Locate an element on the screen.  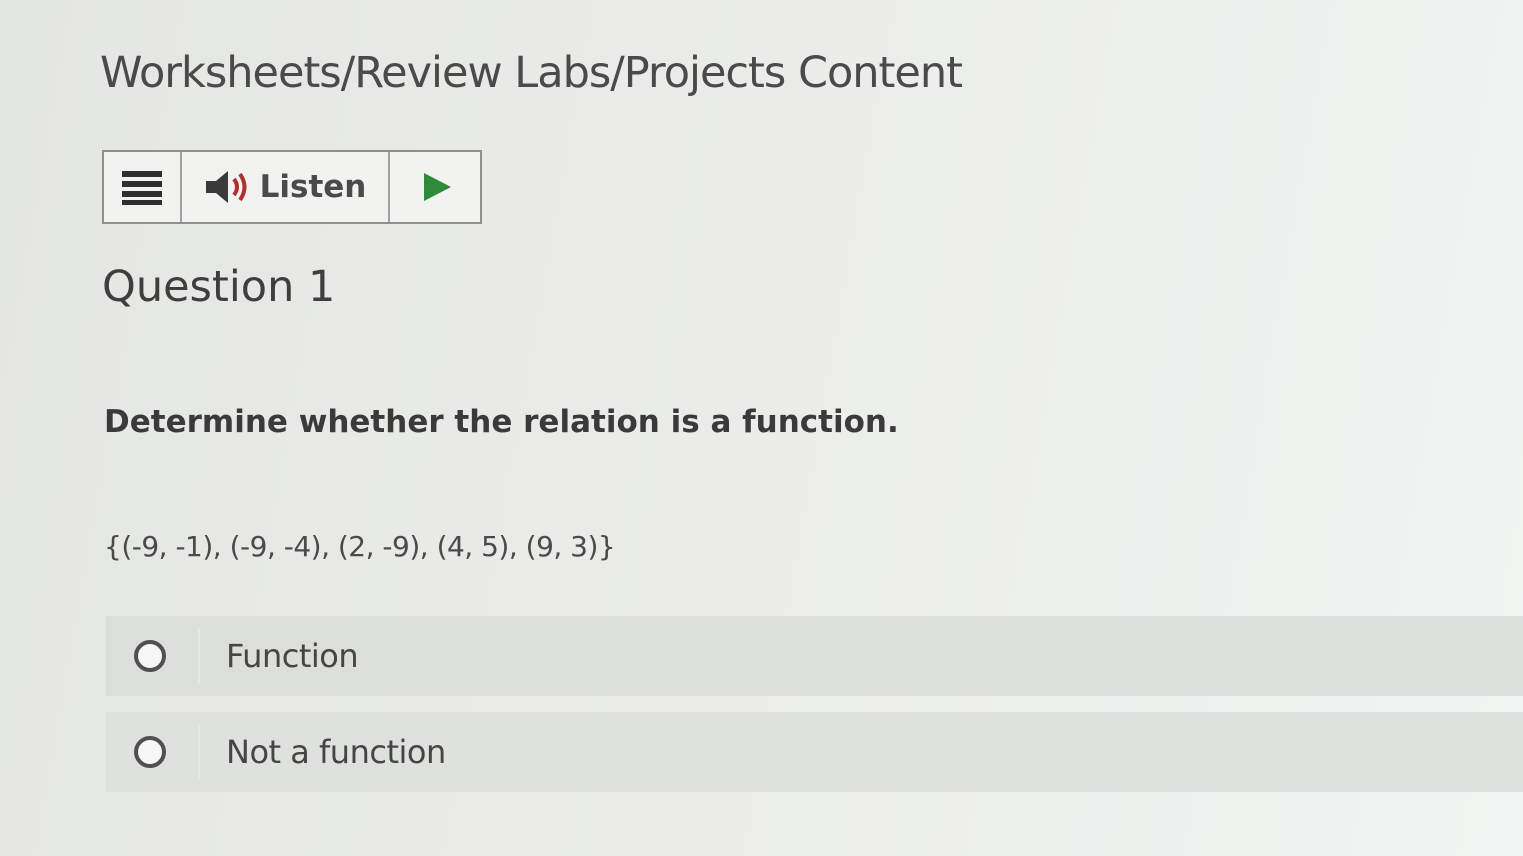
option-label: Function is located at coordinates (292, 656).